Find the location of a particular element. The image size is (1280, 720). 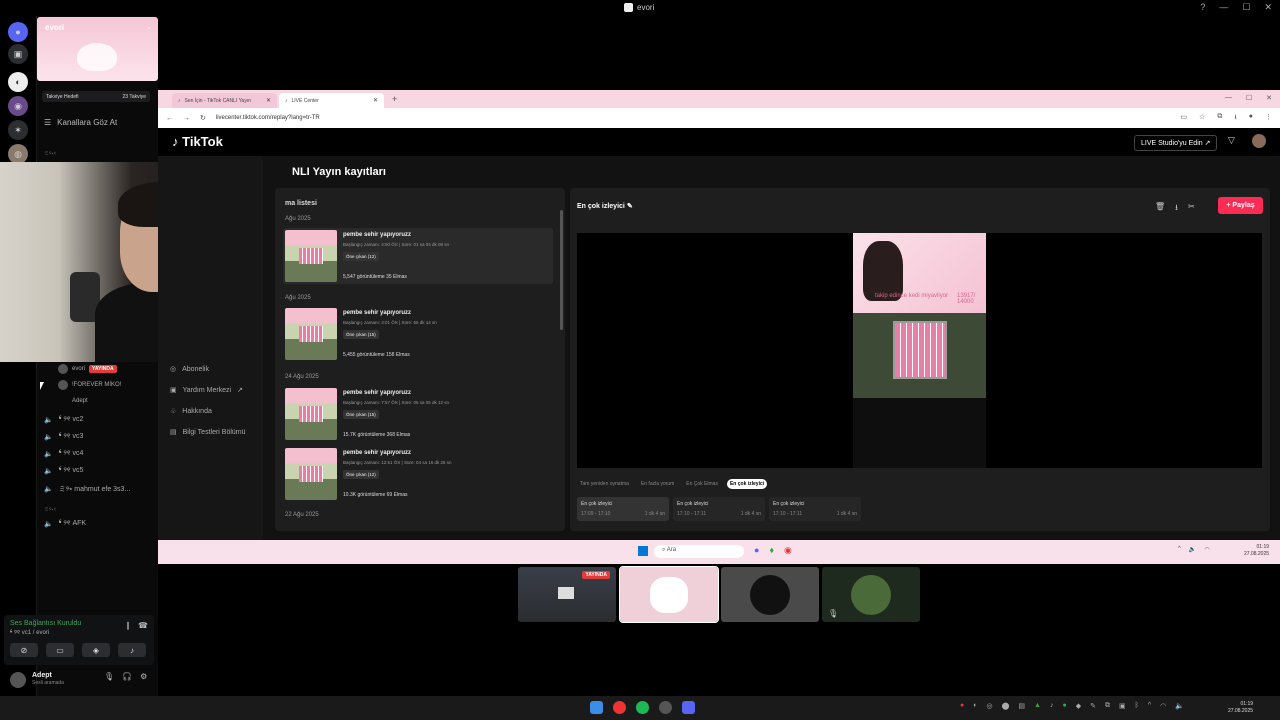

nav-item: ◎ Abonelik is located at coordinates (189, 369).